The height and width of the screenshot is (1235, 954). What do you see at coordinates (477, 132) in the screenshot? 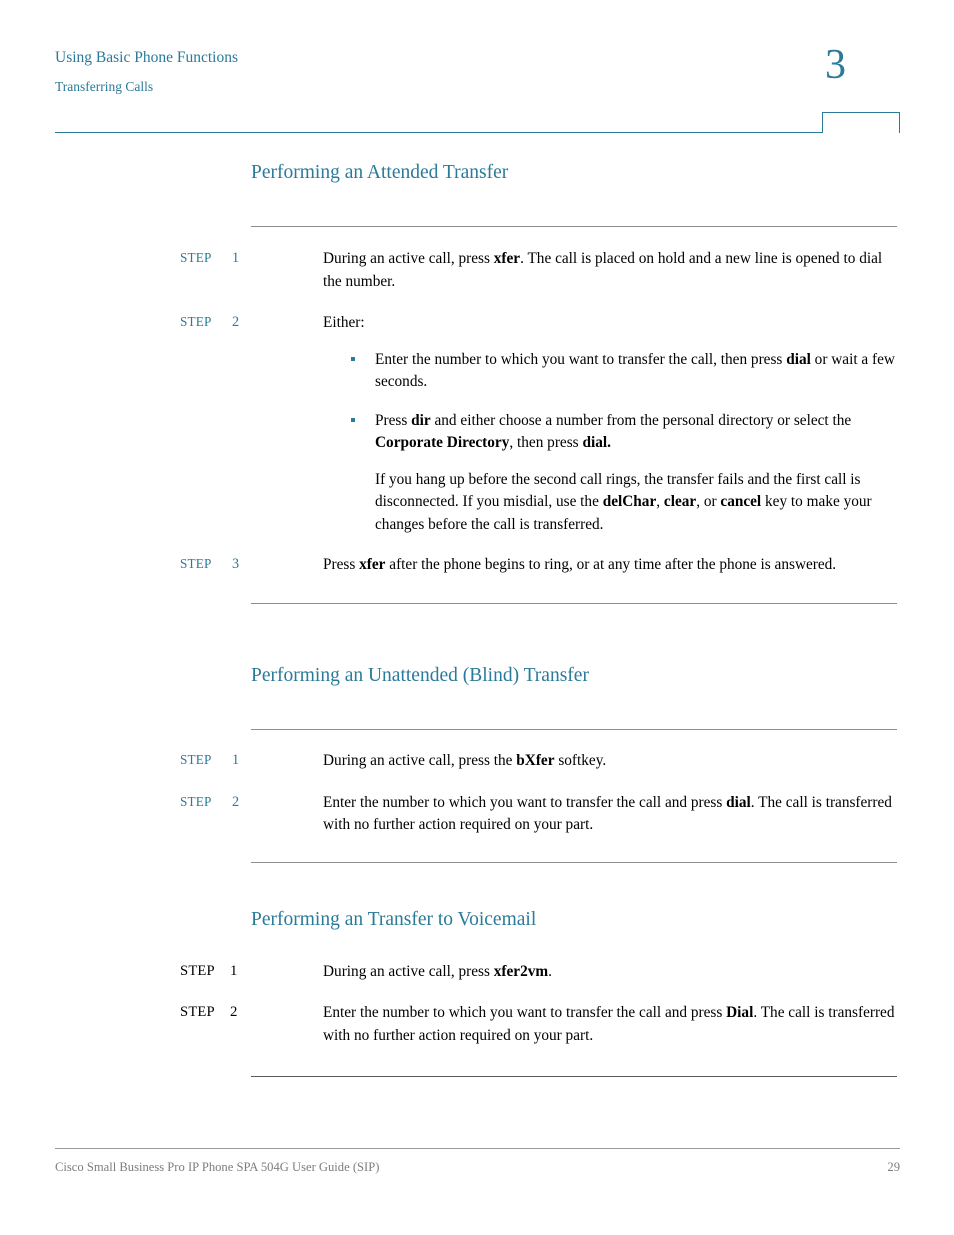
I see `header-rule` at bounding box center [477, 132].